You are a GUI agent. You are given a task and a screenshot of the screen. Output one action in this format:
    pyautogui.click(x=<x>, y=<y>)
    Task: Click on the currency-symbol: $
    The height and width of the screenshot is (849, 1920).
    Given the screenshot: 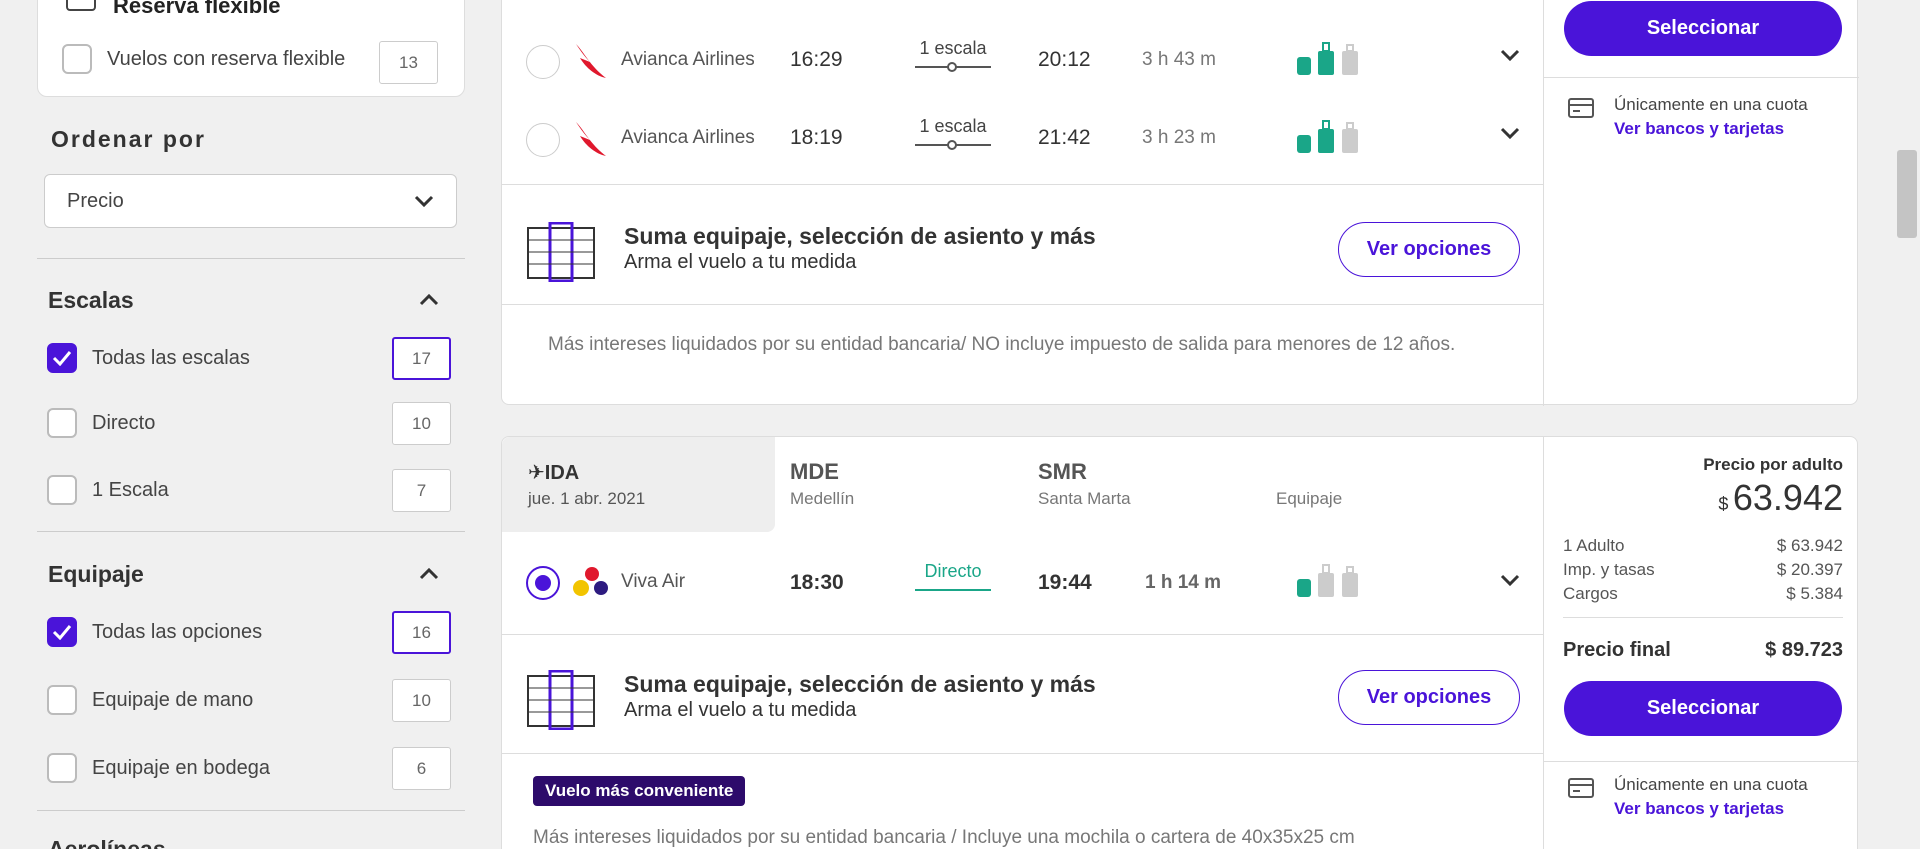 What is the action you would take?
    pyautogui.click(x=1723, y=504)
    